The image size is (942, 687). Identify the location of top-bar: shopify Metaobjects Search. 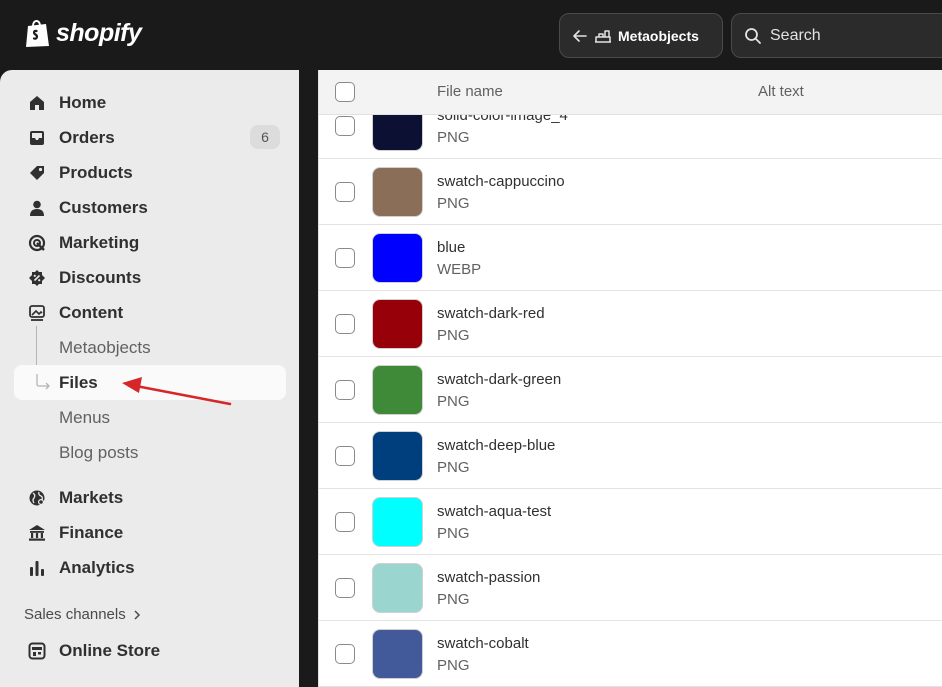
(471, 35).